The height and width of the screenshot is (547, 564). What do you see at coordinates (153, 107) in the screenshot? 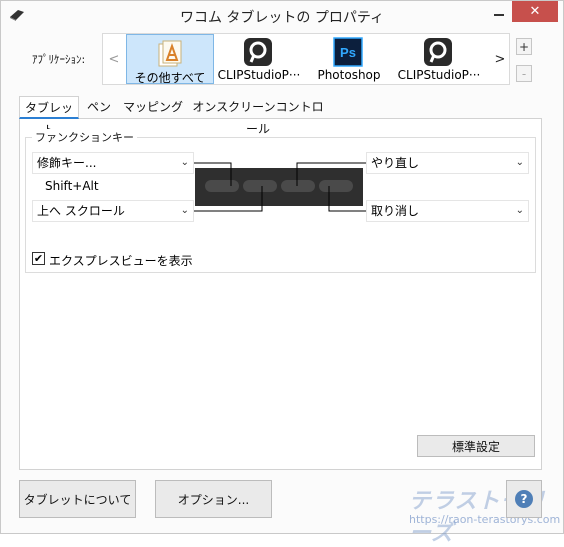
I see `tab-mapping: マッピング` at bounding box center [153, 107].